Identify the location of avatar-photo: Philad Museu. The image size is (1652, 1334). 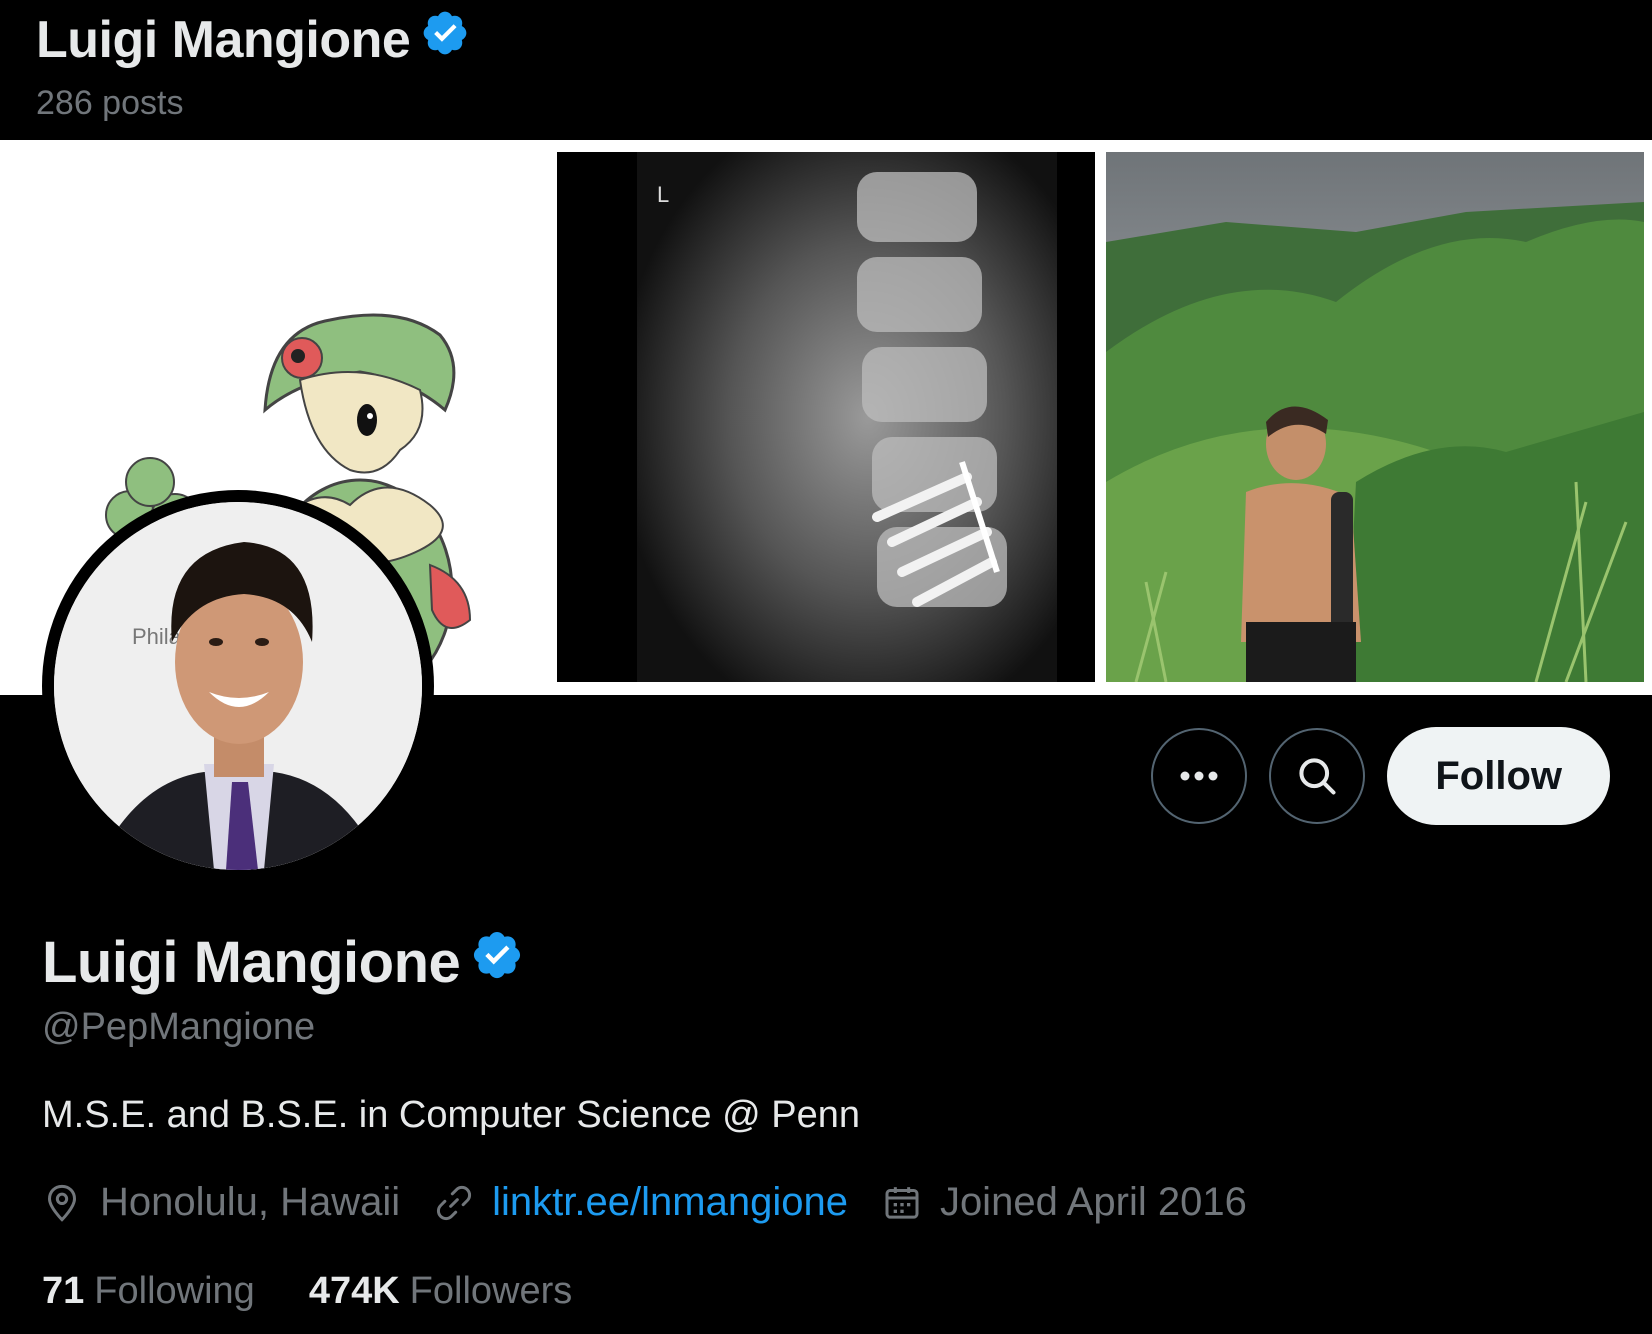
(238, 686).